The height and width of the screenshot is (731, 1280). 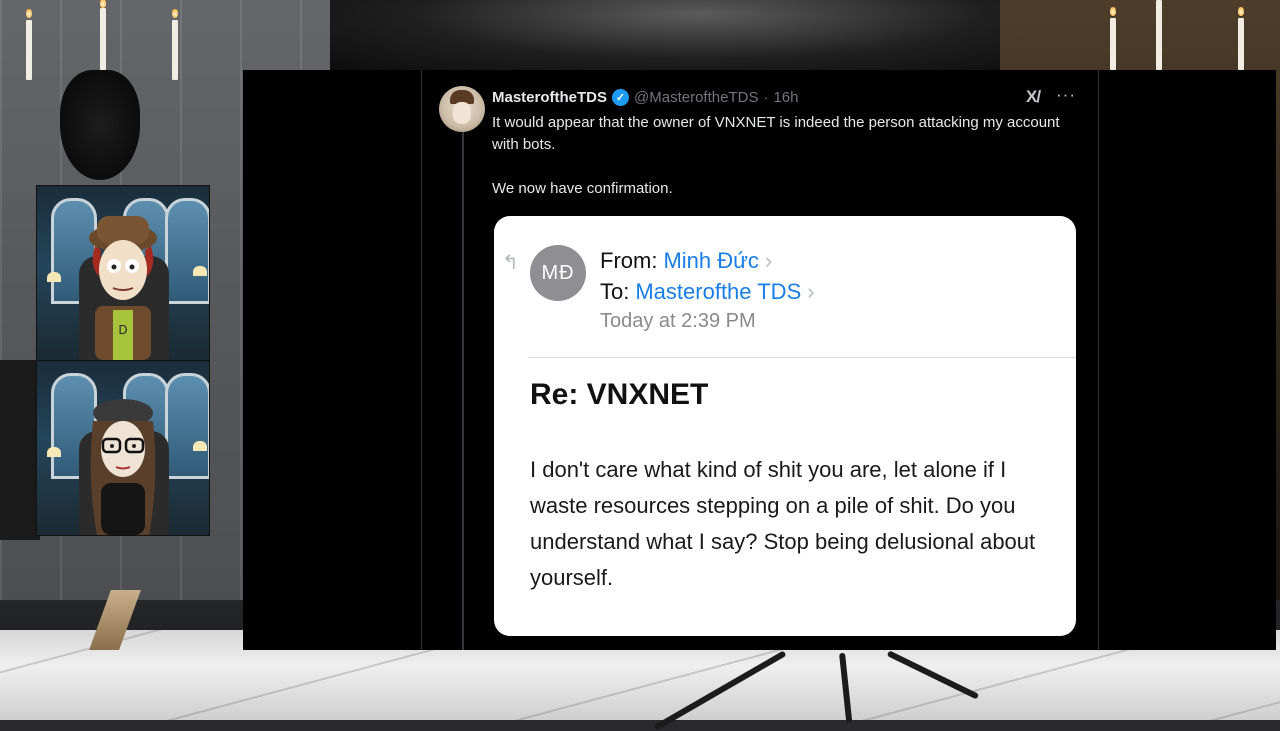 What do you see at coordinates (785, 97) in the screenshot?
I see `post-timestamp: 16h` at bounding box center [785, 97].